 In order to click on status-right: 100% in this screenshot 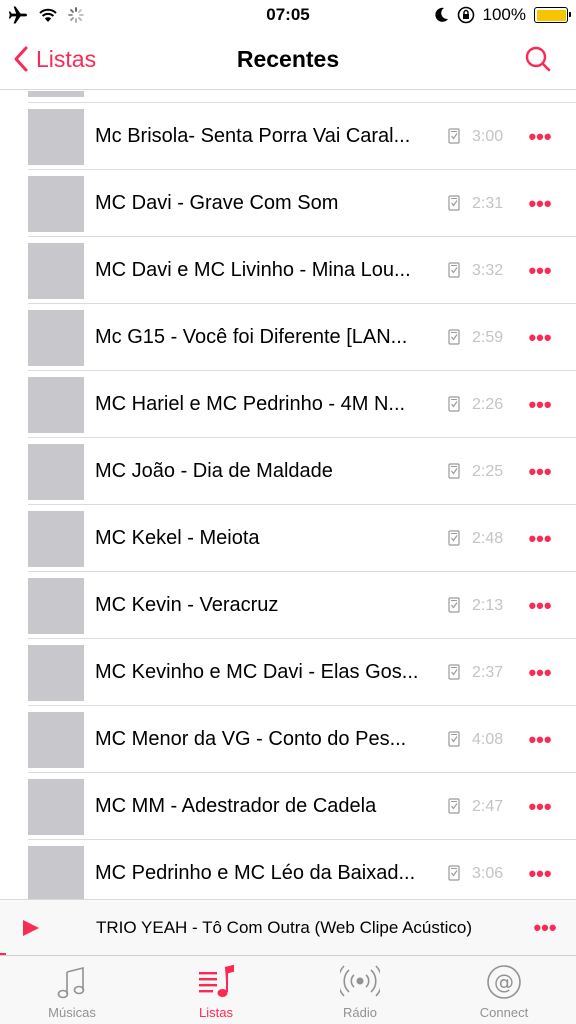, I will do `click(502, 15)`.